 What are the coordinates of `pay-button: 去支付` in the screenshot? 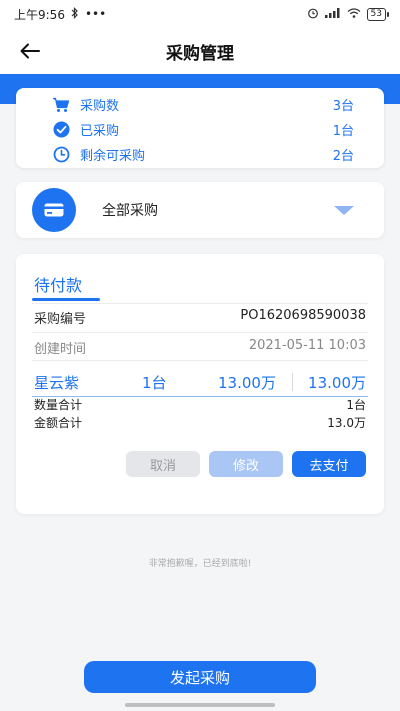 It's located at (329, 464).